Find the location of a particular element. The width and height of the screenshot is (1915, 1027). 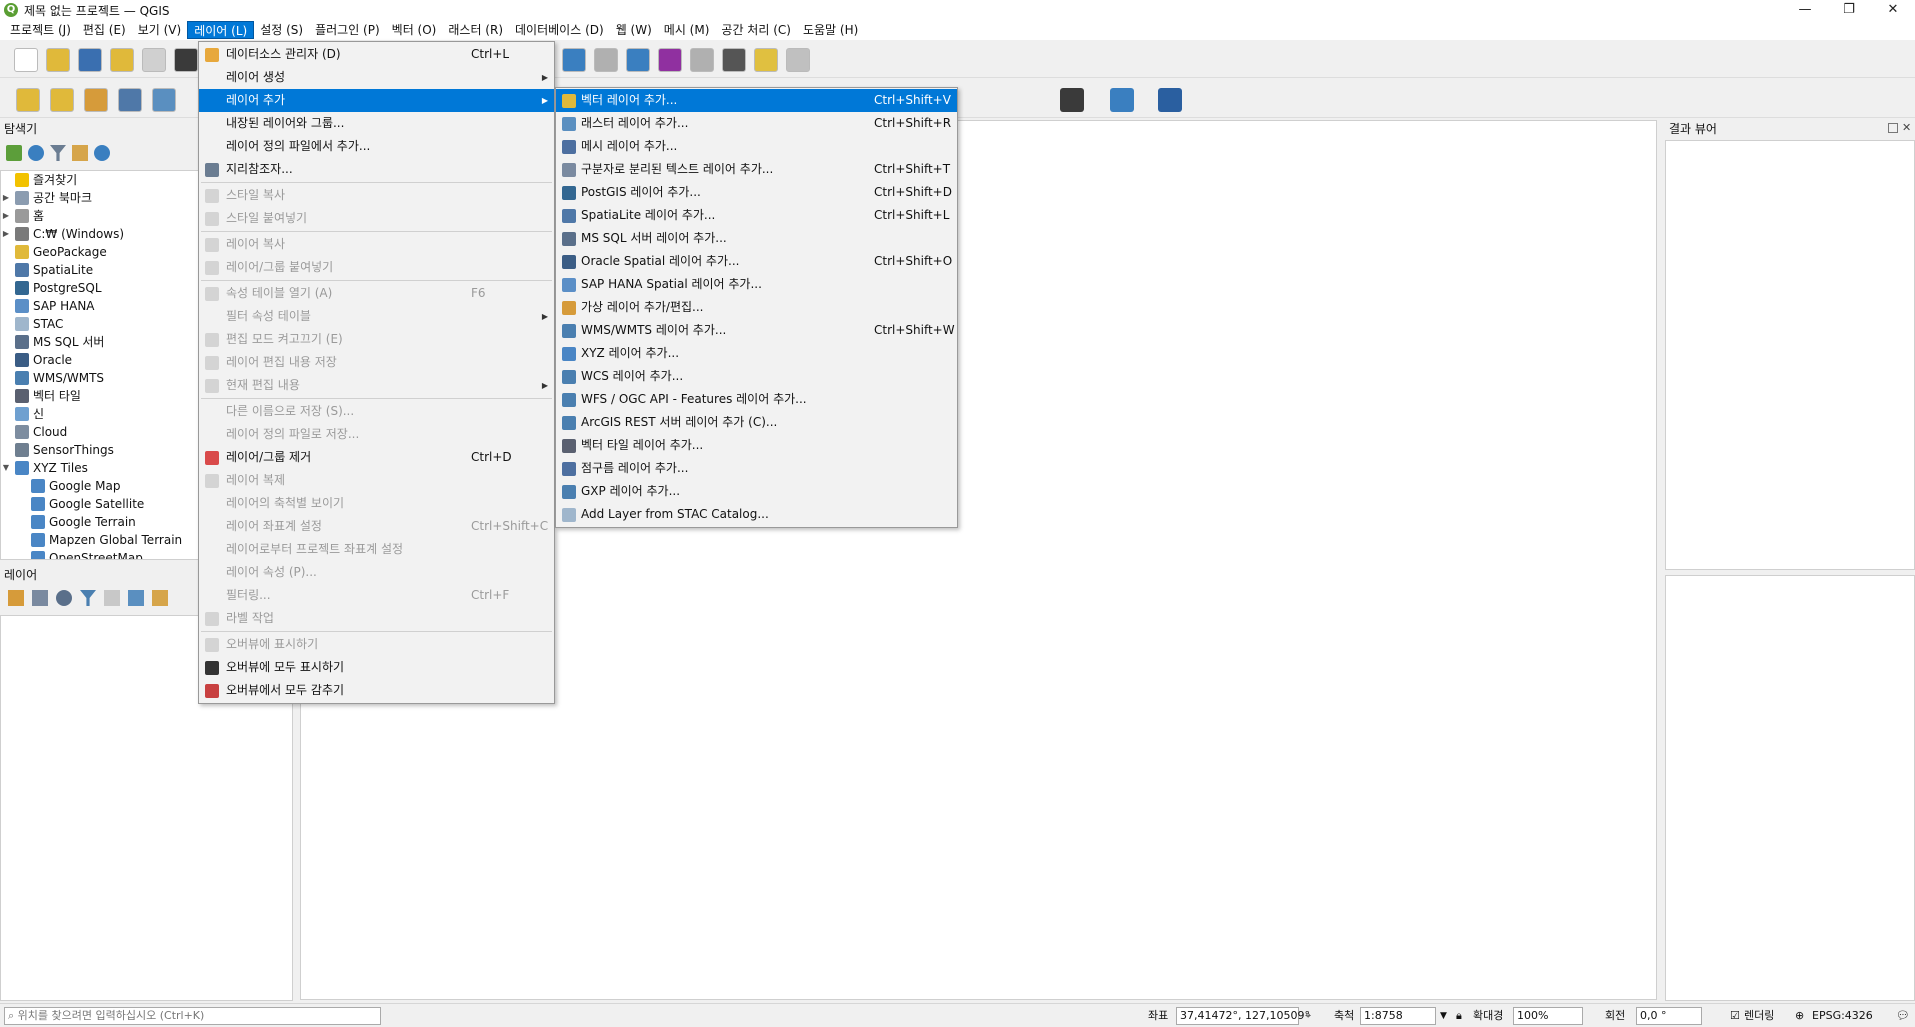

menu-3: 레이어 (L) is located at coordinates (221, 30).